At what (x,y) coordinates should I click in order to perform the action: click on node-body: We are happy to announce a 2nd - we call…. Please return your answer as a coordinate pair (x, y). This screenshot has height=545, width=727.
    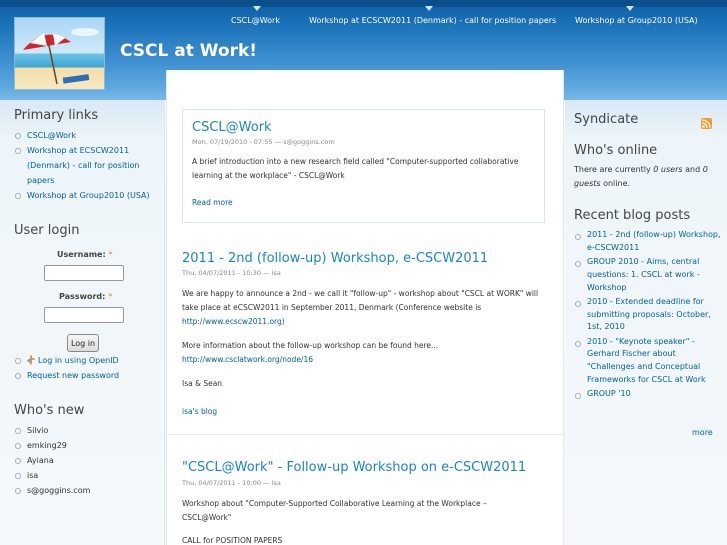
    Looking at the image, I should click on (360, 307).